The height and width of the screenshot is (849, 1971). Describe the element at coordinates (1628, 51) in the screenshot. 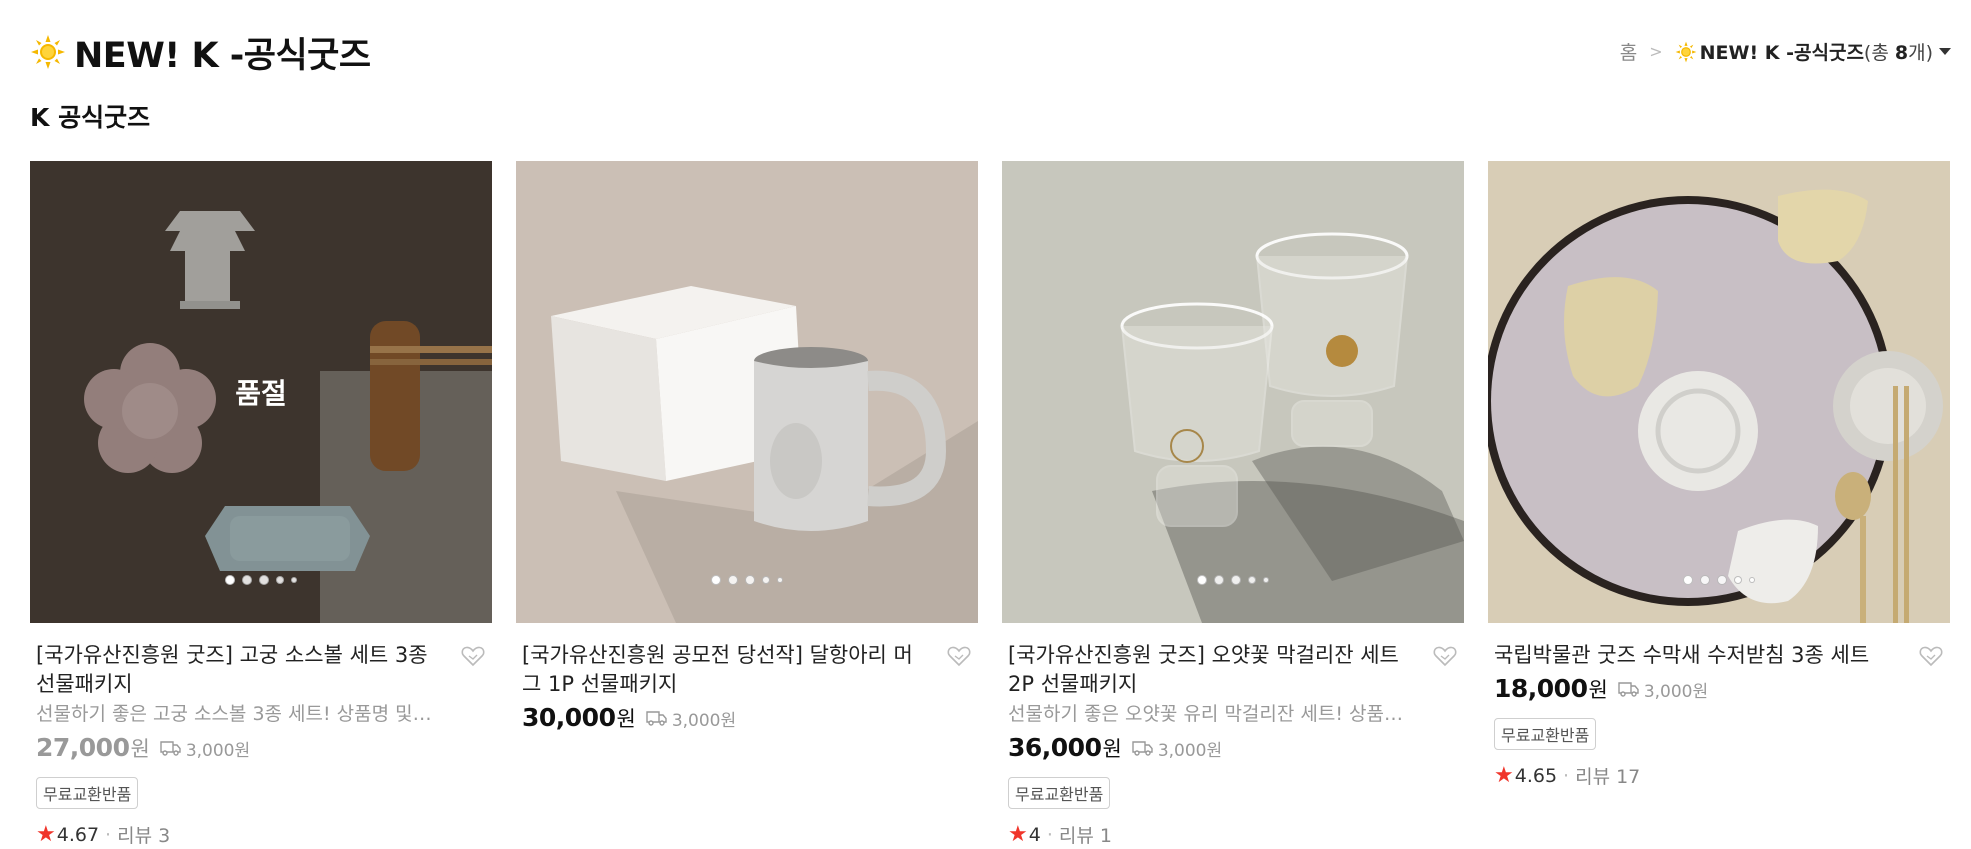

I see `breadcrumb-home-link: 홈` at that location.